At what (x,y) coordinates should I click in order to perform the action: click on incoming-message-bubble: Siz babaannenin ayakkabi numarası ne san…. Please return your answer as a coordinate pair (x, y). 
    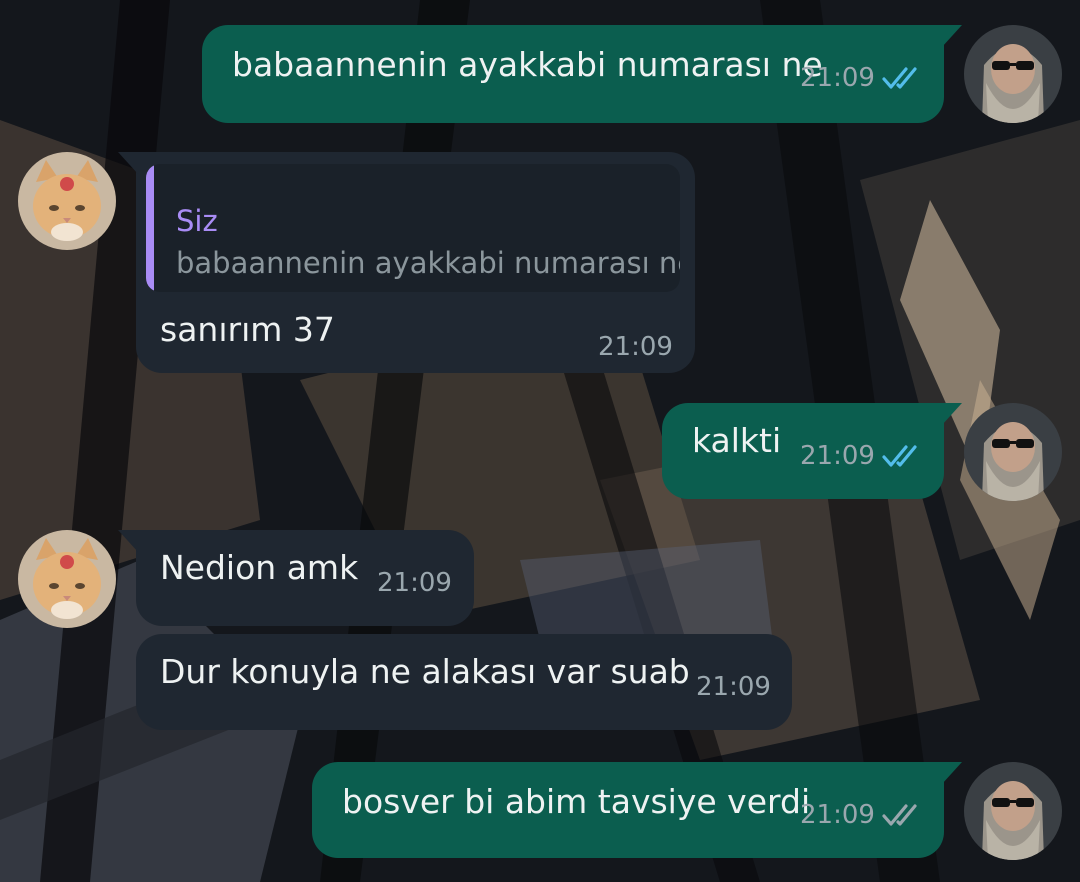
    Looking at the image, I should click on (406, 262).